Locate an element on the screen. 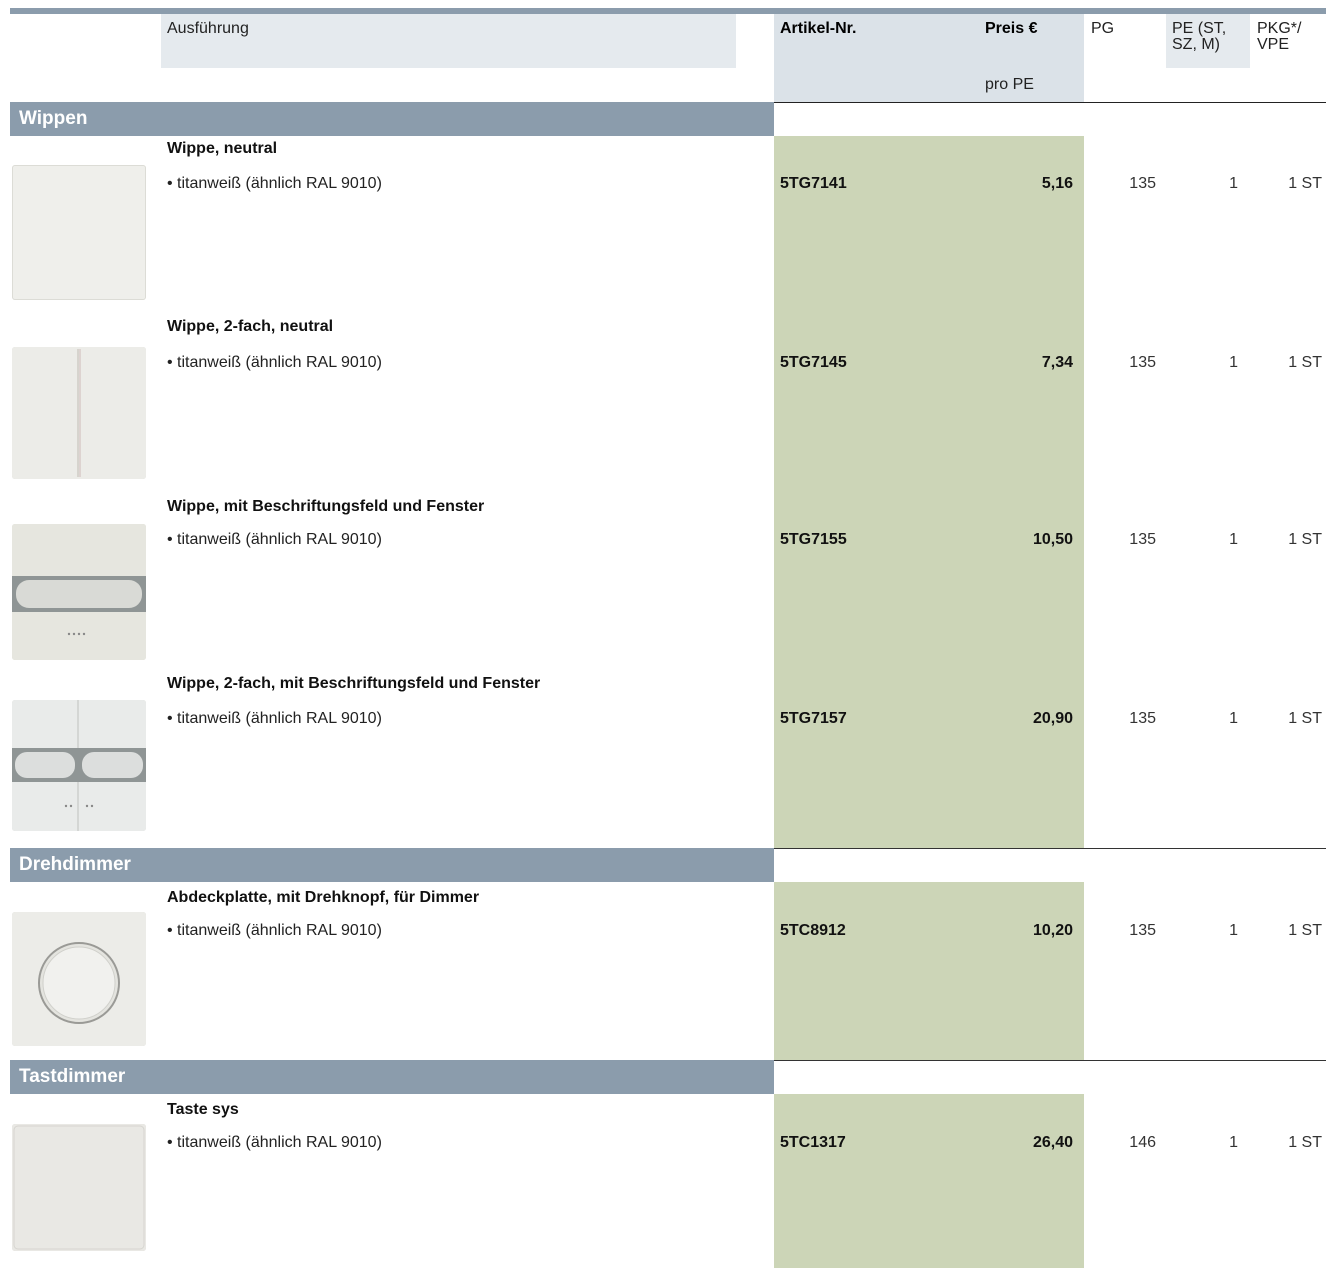  price: 5,16 is located at coordinates (1057, 183).